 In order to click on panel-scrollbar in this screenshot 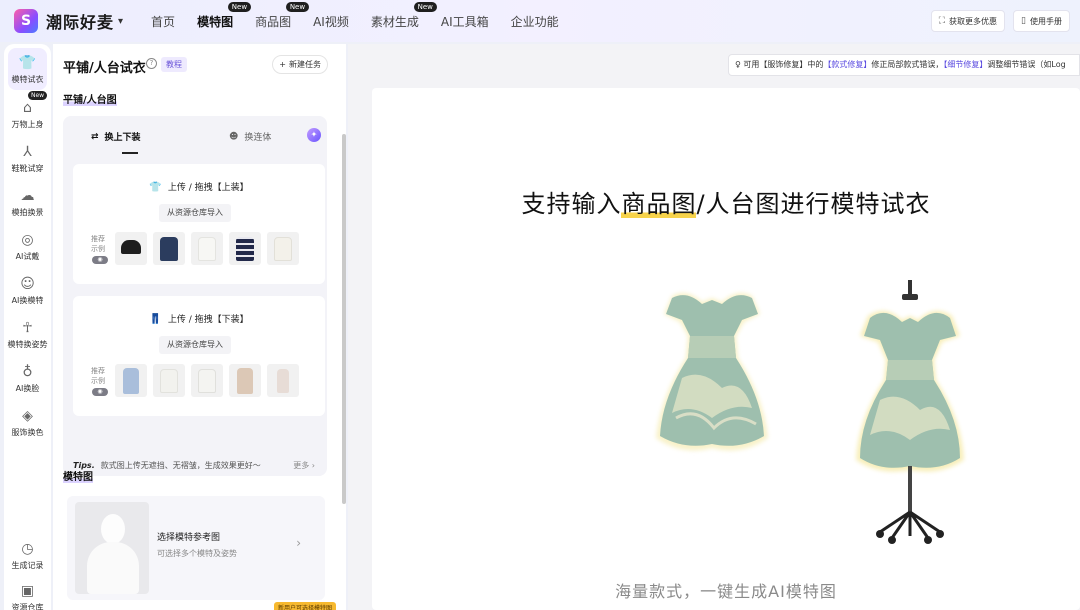, I will do `click(344, 319)`.